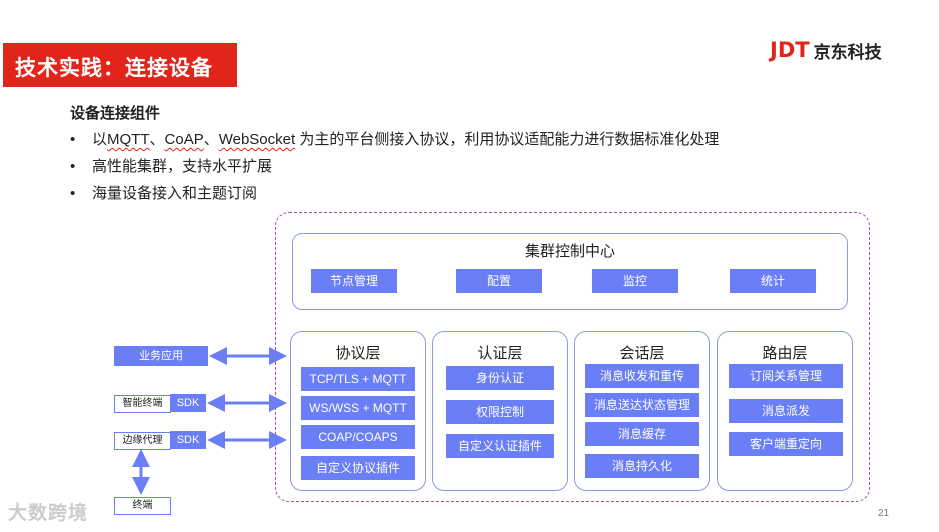 Image resolution: width=939 pixels, height=532 pixels. What do you see at coordinates (209, 421) in the screenshot?
I see `connector-arrows` at bounding box center [209, 421].